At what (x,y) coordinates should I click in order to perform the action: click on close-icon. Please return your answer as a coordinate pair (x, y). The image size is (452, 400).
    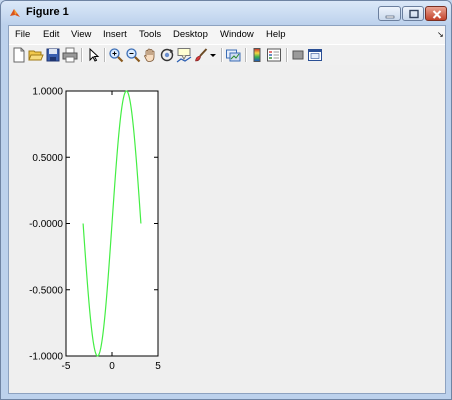
    Looking at the image, I should click on (437, 14).